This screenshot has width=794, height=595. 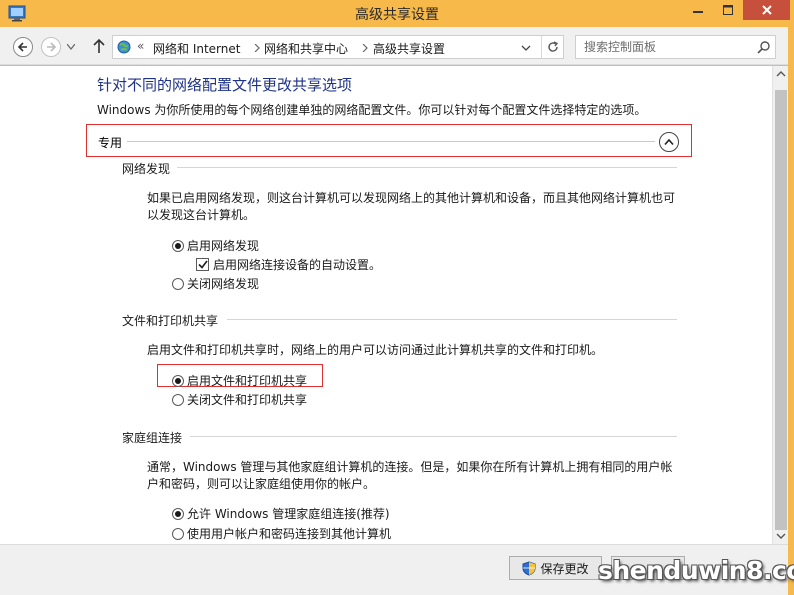 I want to click on page-title: 针对不同的网络配置文件更改共享选项, so click(x=225, y=85).